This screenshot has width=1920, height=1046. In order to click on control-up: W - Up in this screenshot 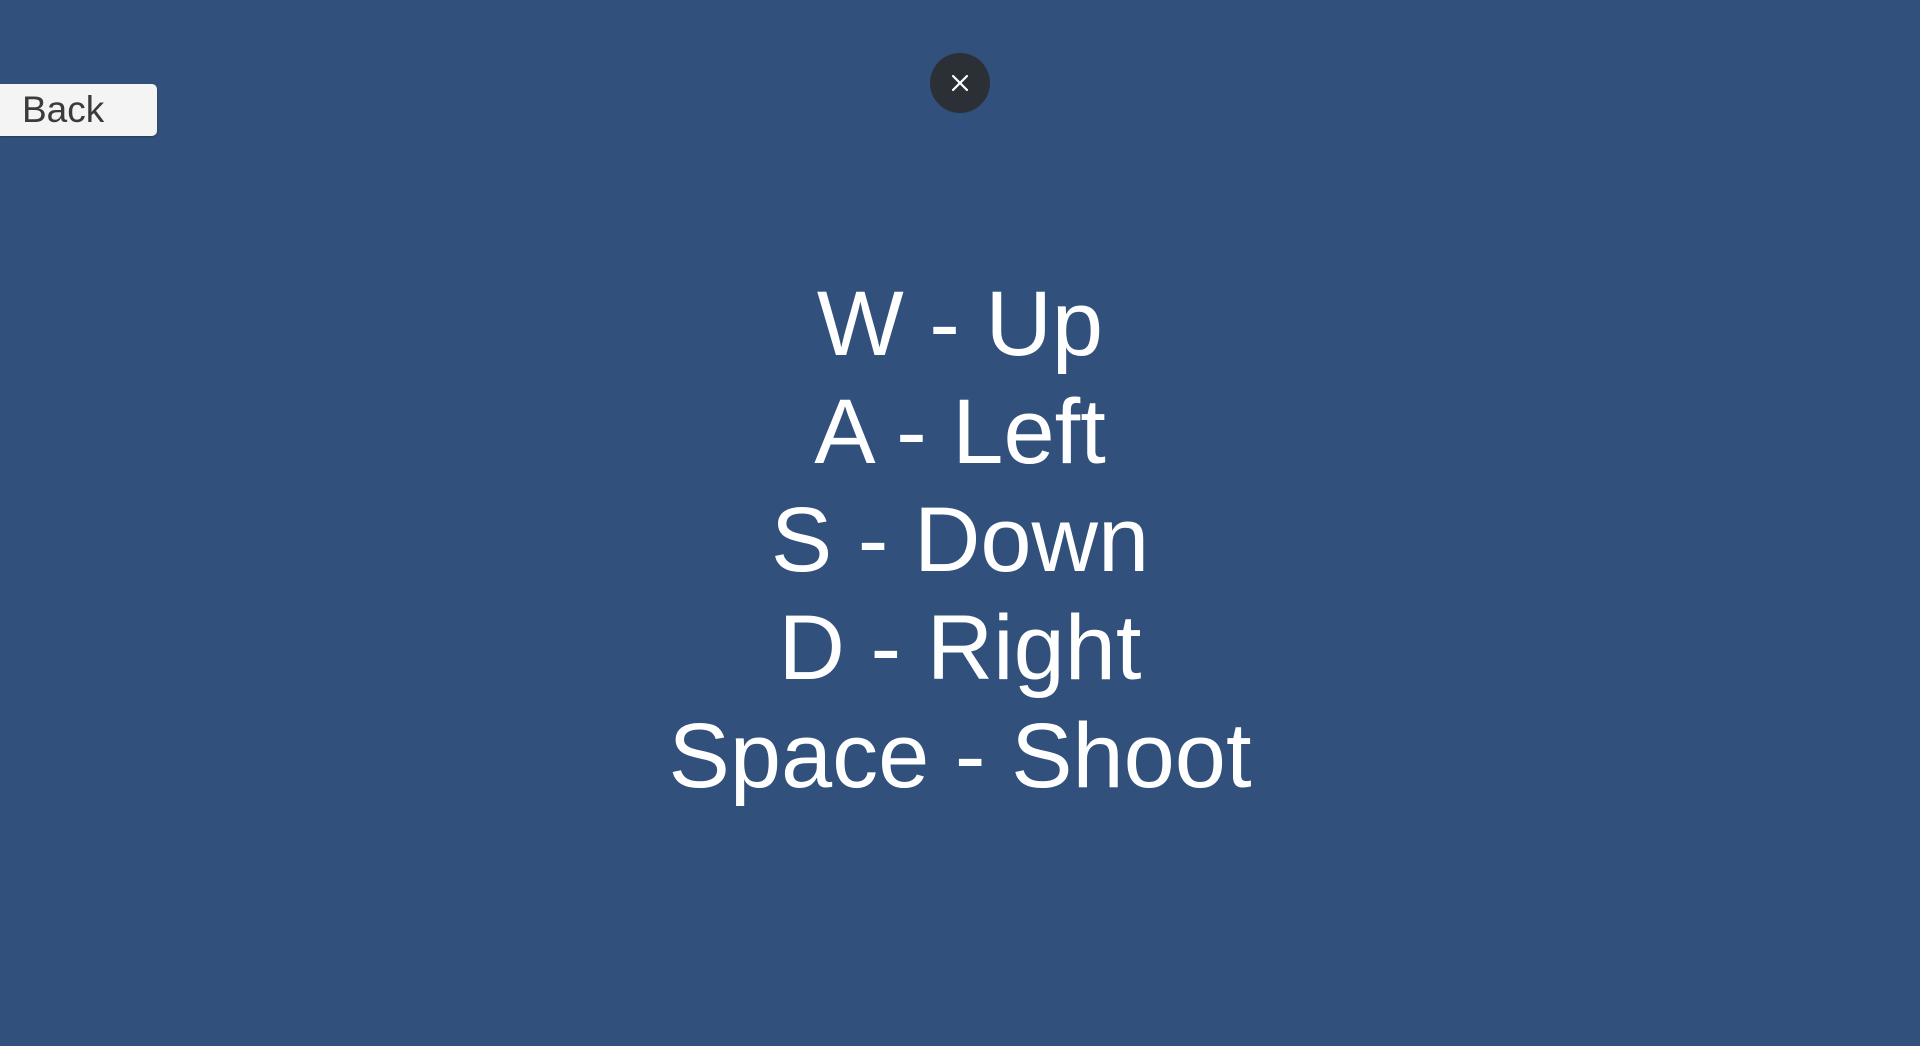, I will do `click(960, 324)`.